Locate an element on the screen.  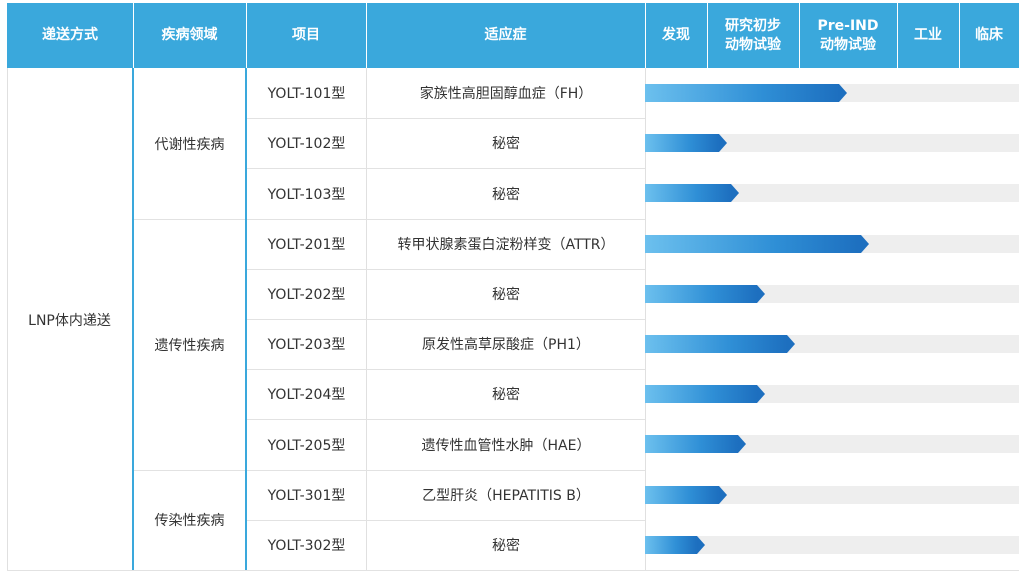
project-cell: YOLT-204型 is located at coordinates (306, 394).